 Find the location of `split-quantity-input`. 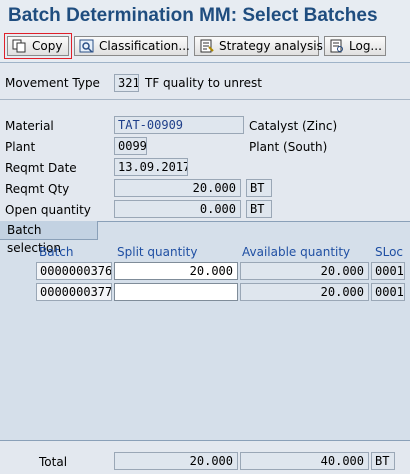

split-quantity-input is located at coordinates (176, 292).